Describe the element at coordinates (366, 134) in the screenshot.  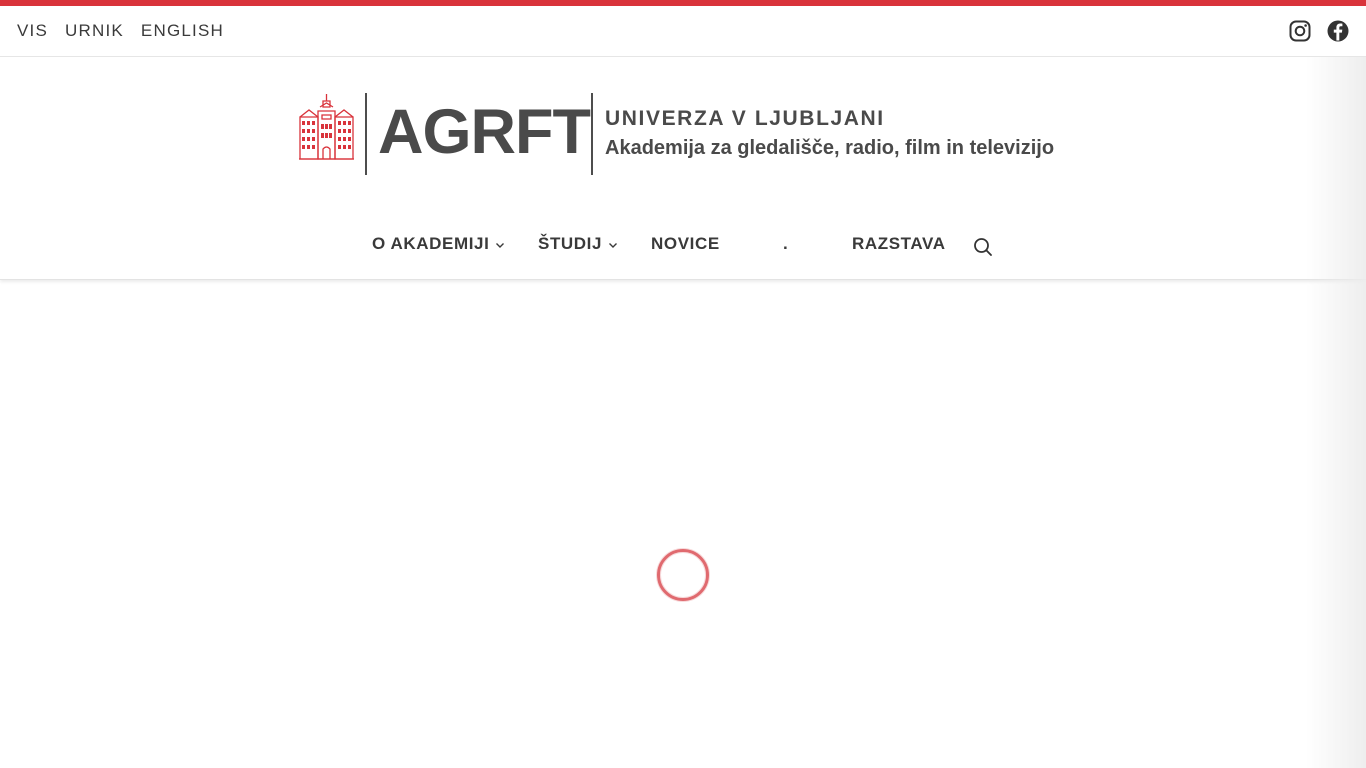
I see `logo-divider-left` at that location.